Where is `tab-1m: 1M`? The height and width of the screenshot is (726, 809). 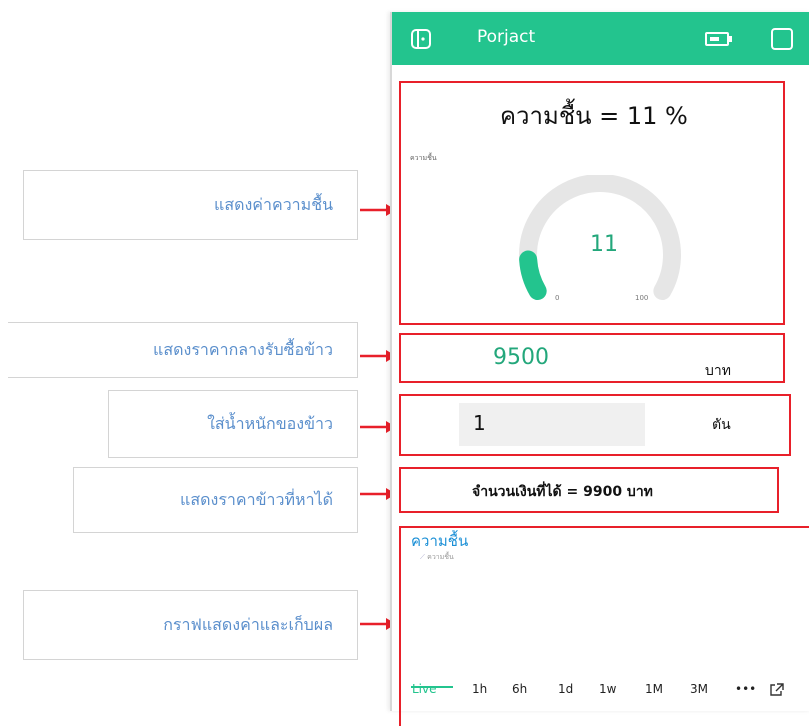
tab-1m: 1M is located at coordinates (654, 689).